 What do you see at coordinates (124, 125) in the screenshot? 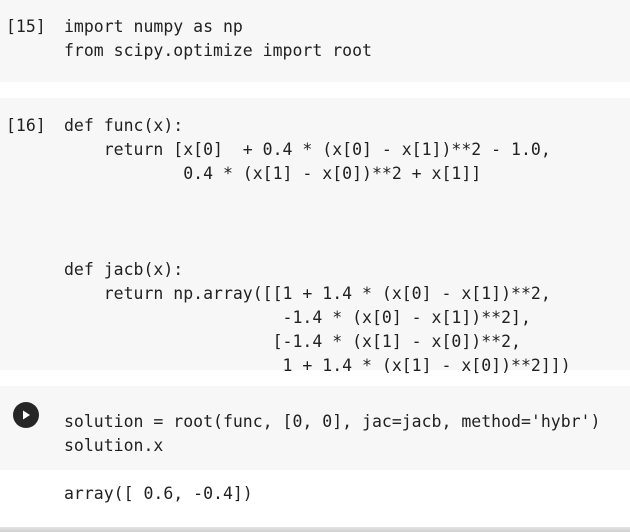
I see `code-line: def func(x):` at bounding box center [124, 125].